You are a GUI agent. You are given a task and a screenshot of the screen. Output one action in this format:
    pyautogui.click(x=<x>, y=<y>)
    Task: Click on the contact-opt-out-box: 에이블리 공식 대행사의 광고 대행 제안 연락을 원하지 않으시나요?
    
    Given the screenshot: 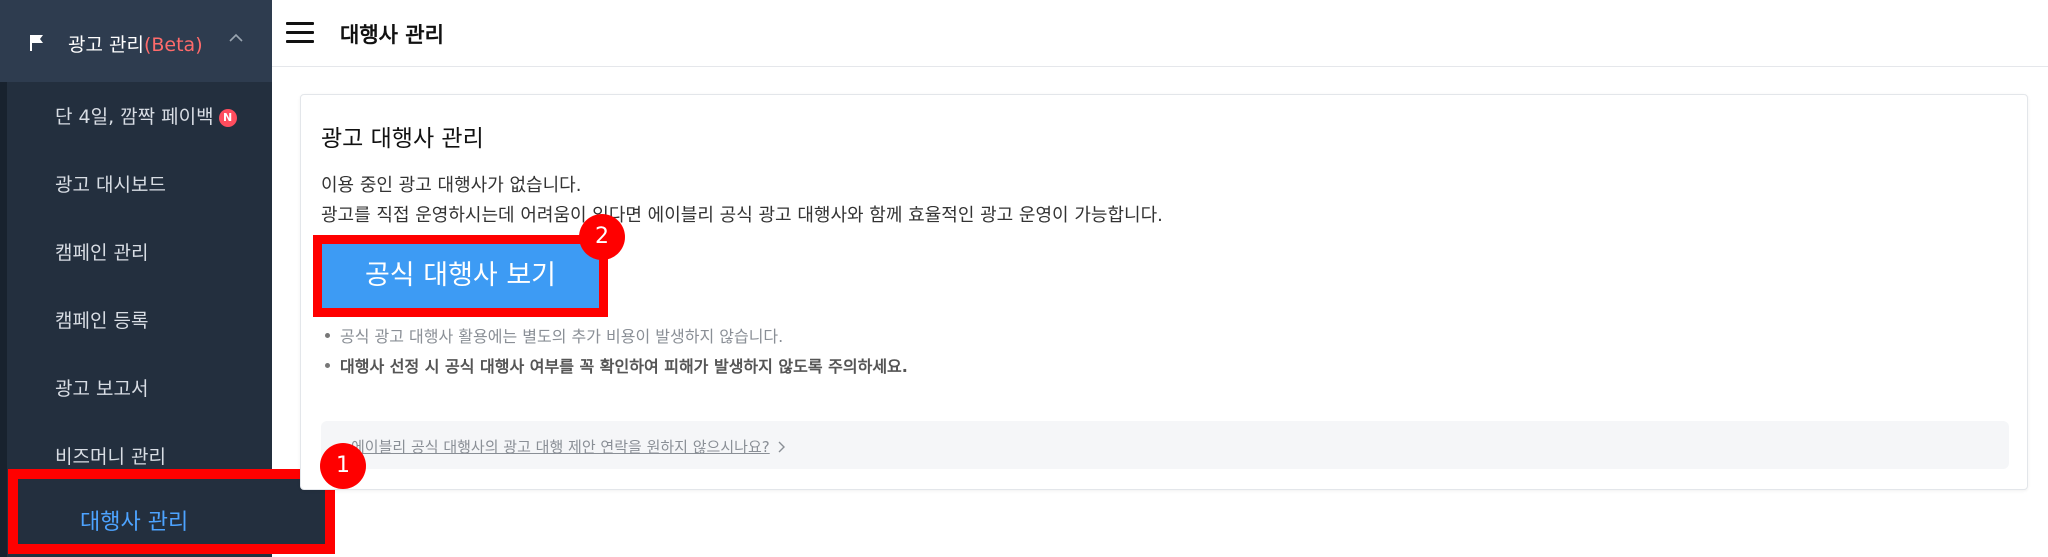 What is the action you would take?
    pyautogui.click(x=1165, y=445)
    